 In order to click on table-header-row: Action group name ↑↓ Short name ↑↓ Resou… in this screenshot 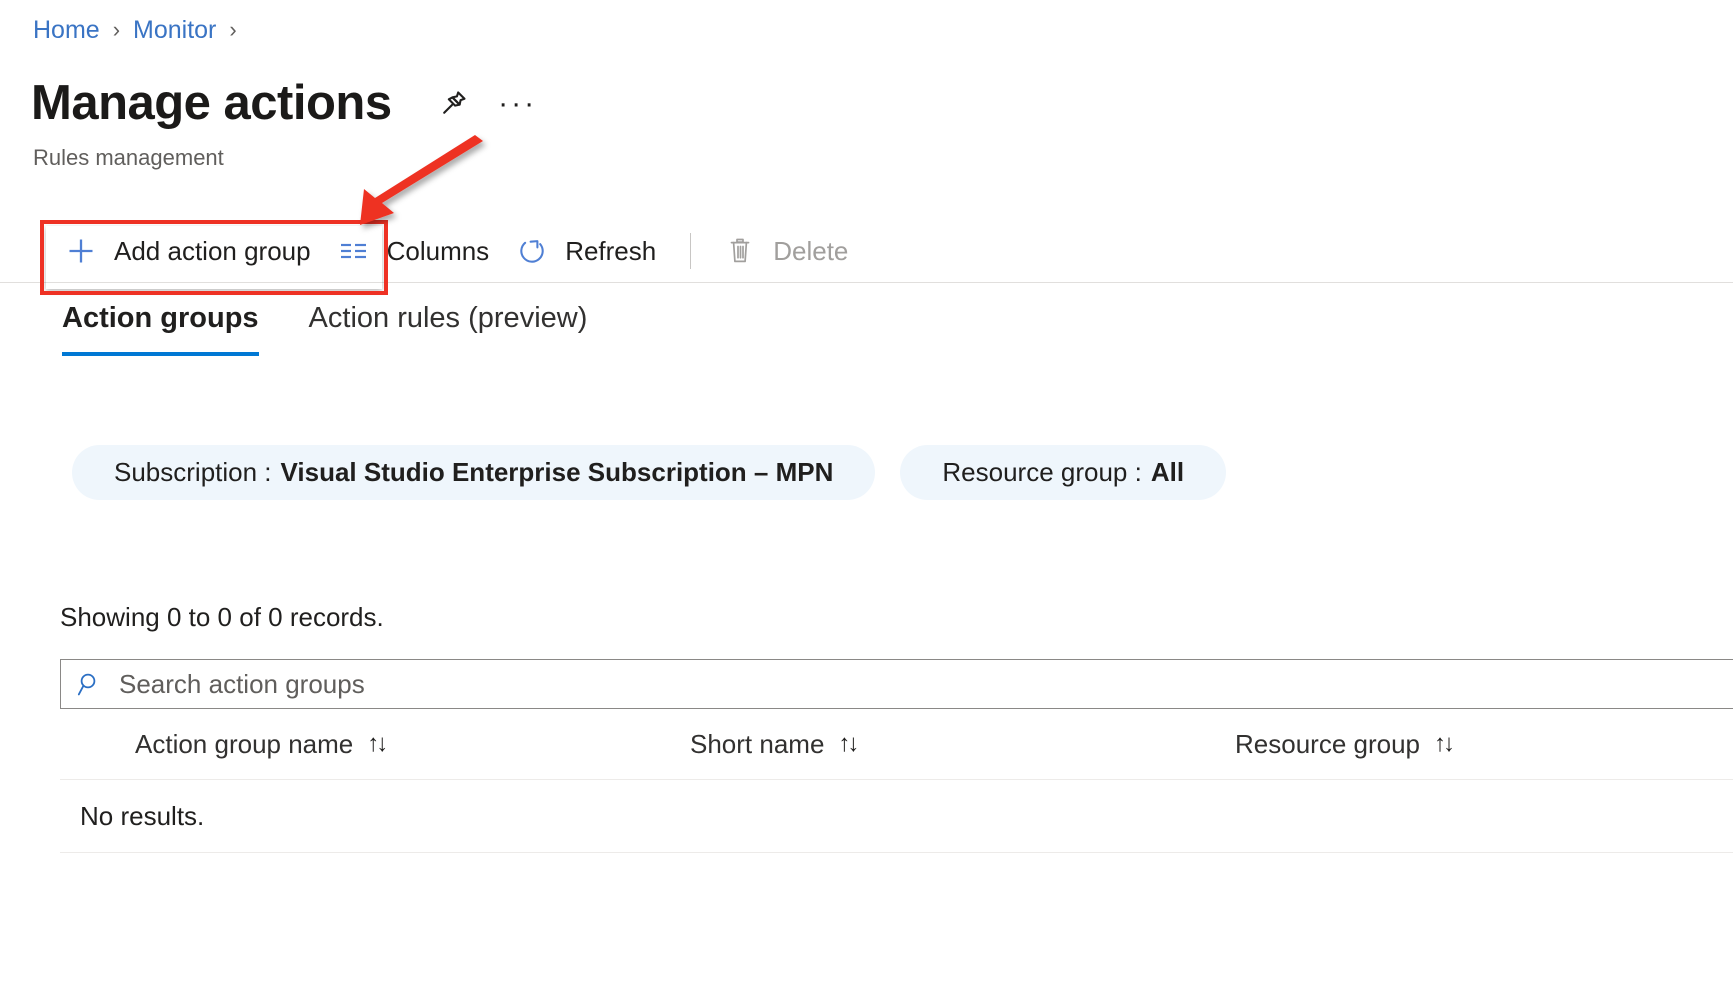, I will do `click(896, 744)`.